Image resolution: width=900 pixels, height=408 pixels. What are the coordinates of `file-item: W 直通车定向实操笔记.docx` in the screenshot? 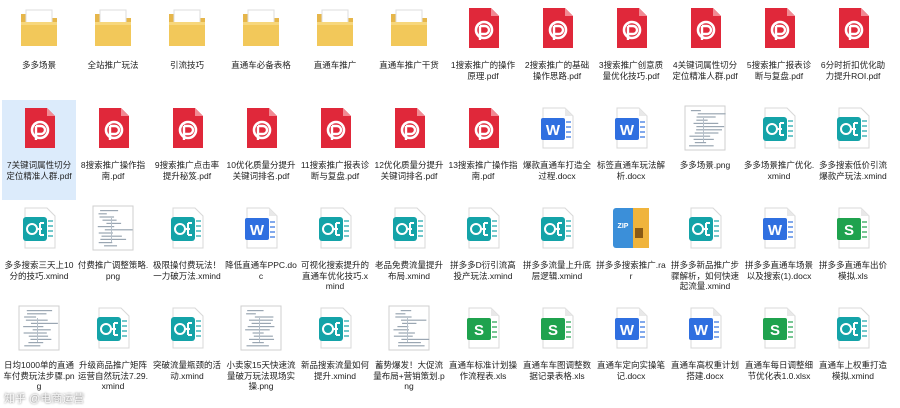 It's located at (631, 354).